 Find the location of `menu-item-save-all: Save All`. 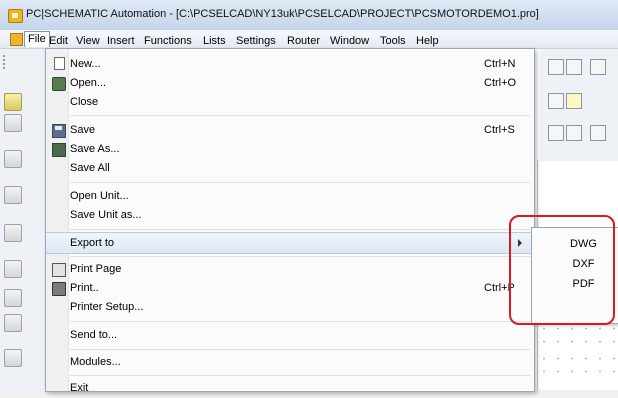

menu-item-save-all: Save All is located at coordinates (290, 168).